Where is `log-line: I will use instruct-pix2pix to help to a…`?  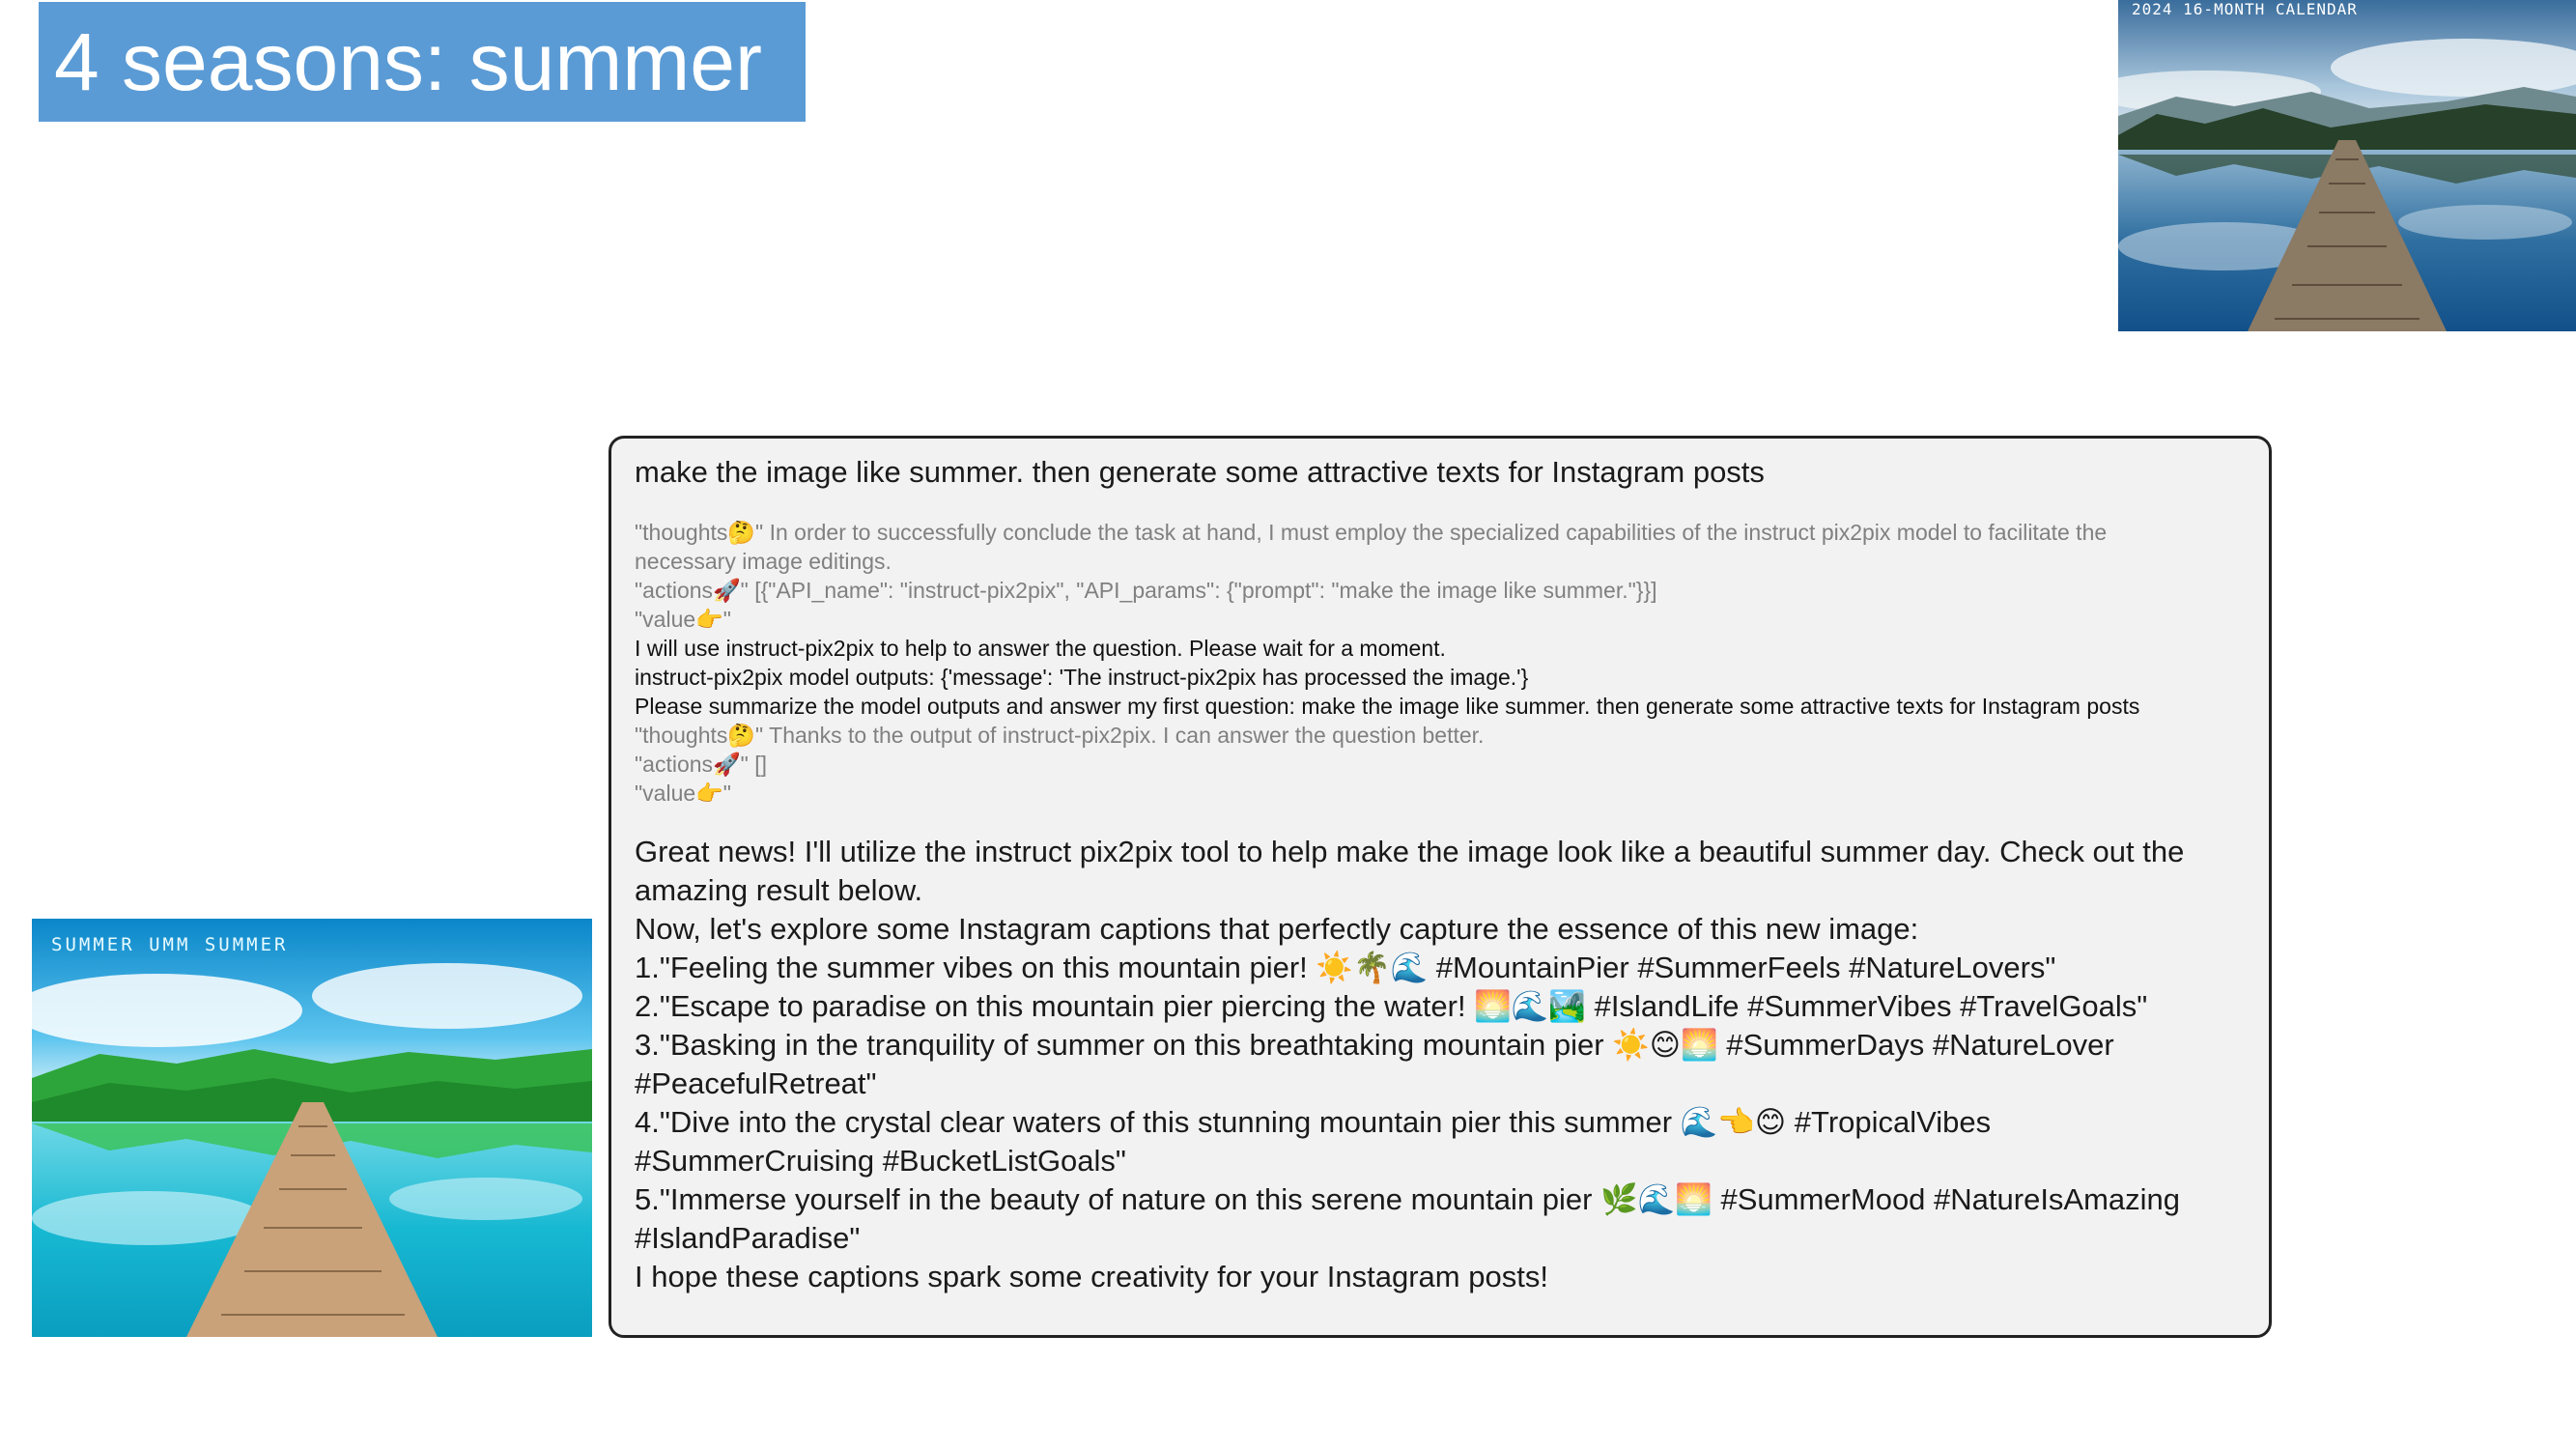
log-line: I will use instruct-pix2pix to help to a… is located at coordinates (1040, 648).